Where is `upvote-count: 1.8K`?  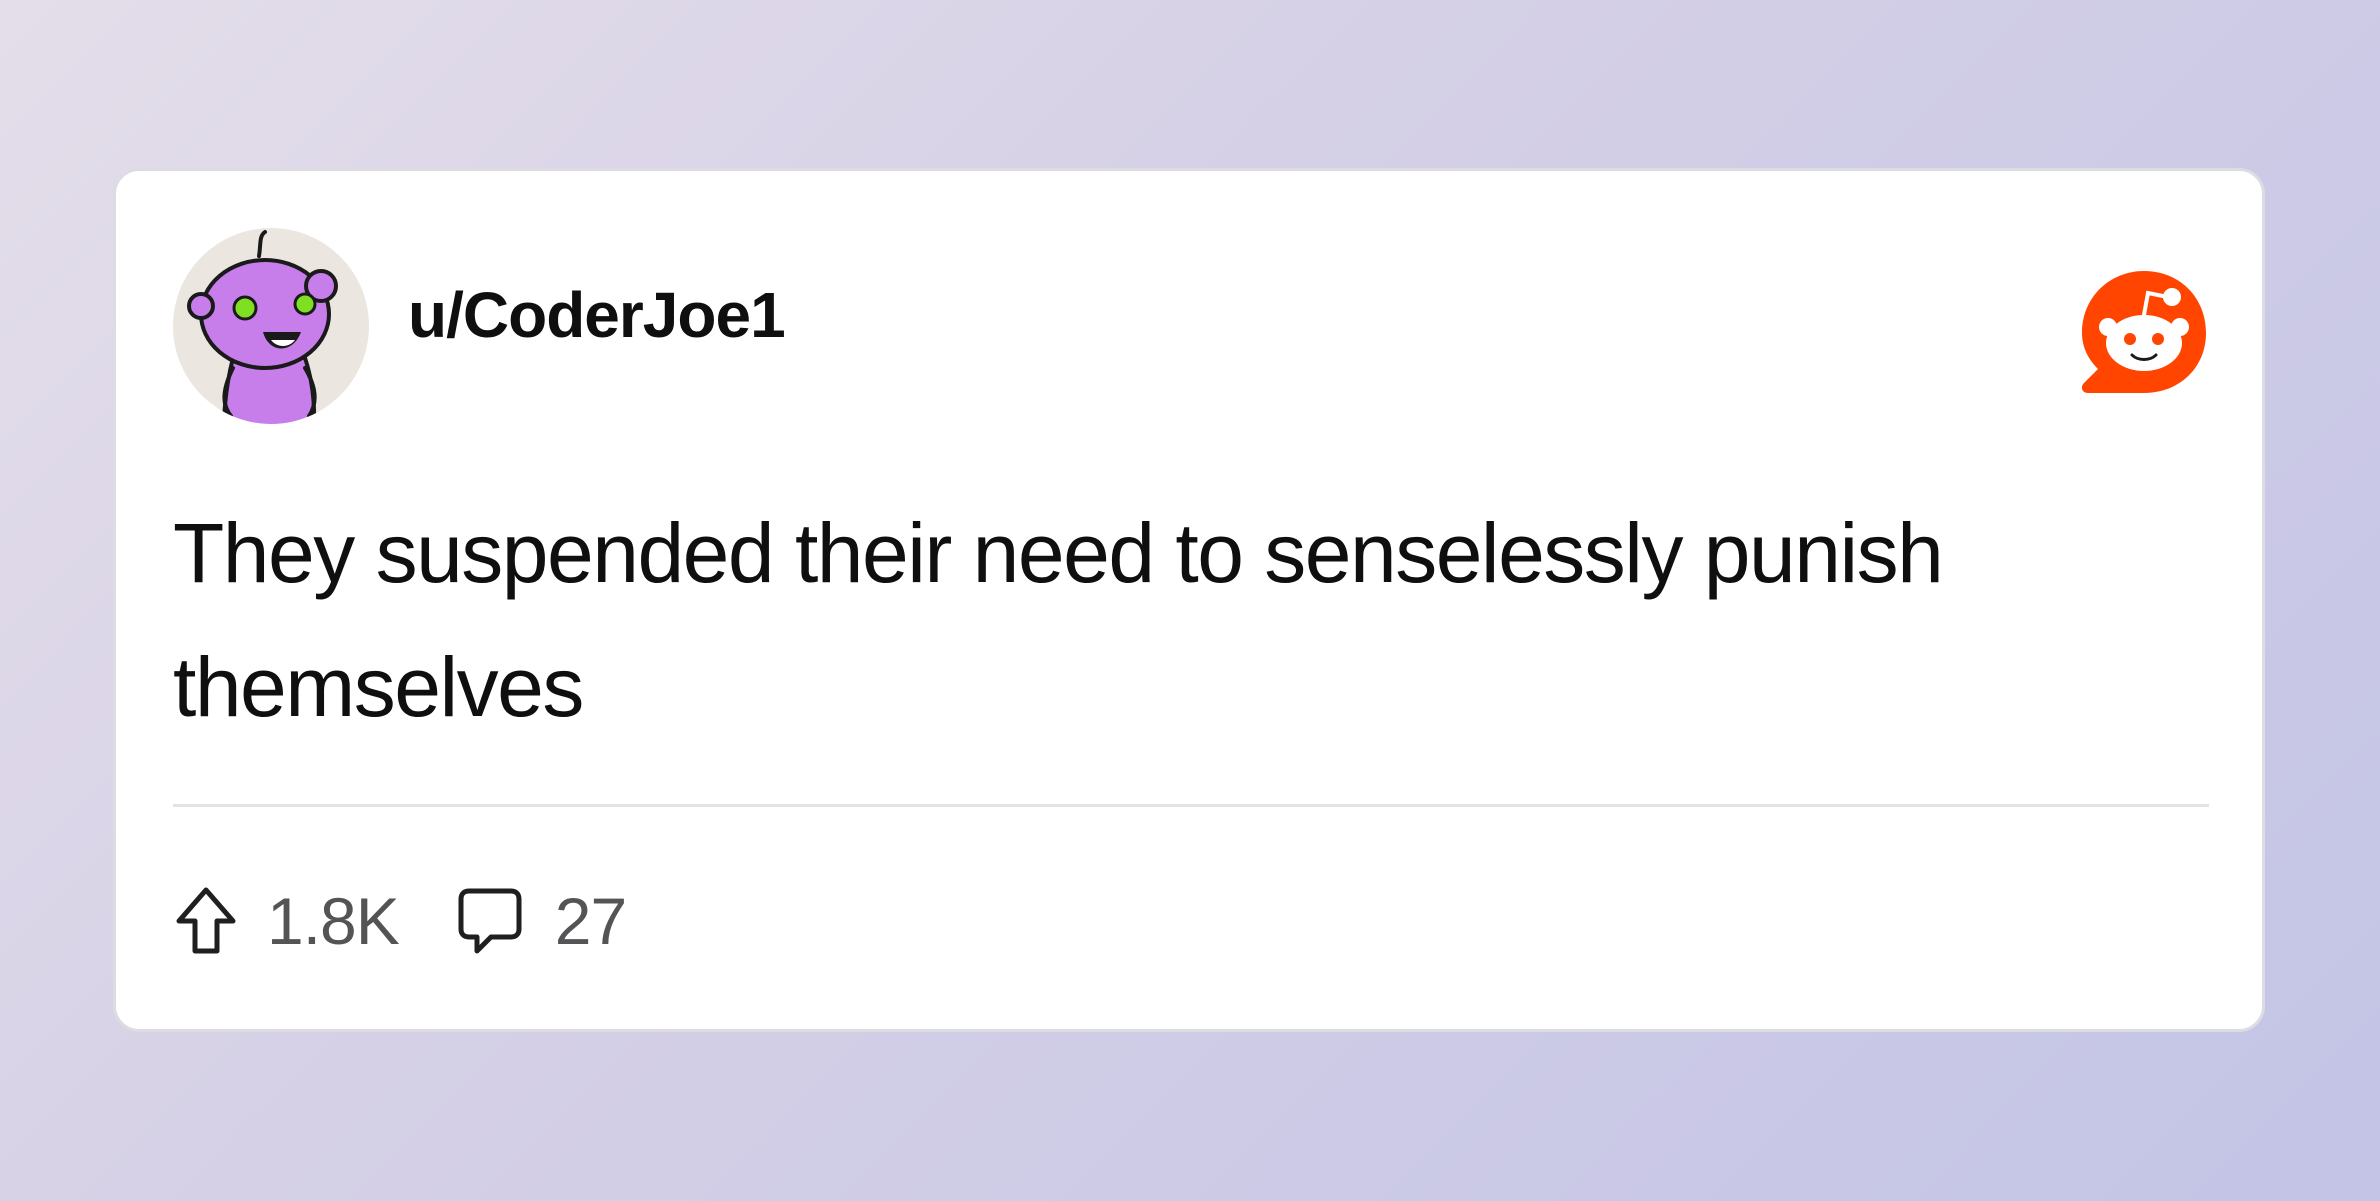
upvote-count: 1.8K is located at coordinates (333, 921).